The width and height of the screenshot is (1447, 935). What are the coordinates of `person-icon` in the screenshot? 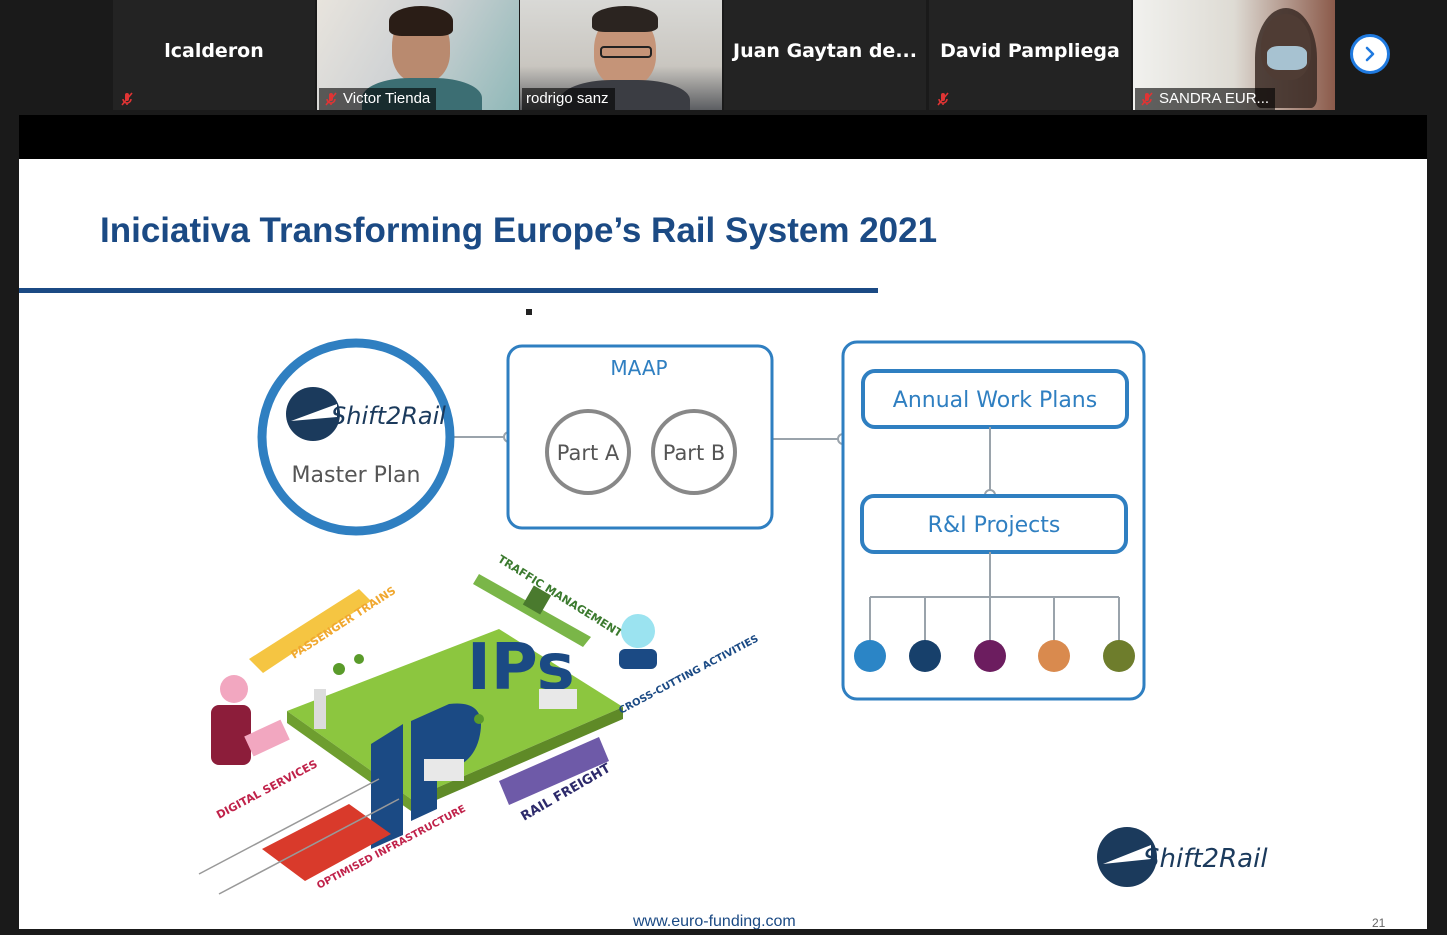 It's located at (234, 689).